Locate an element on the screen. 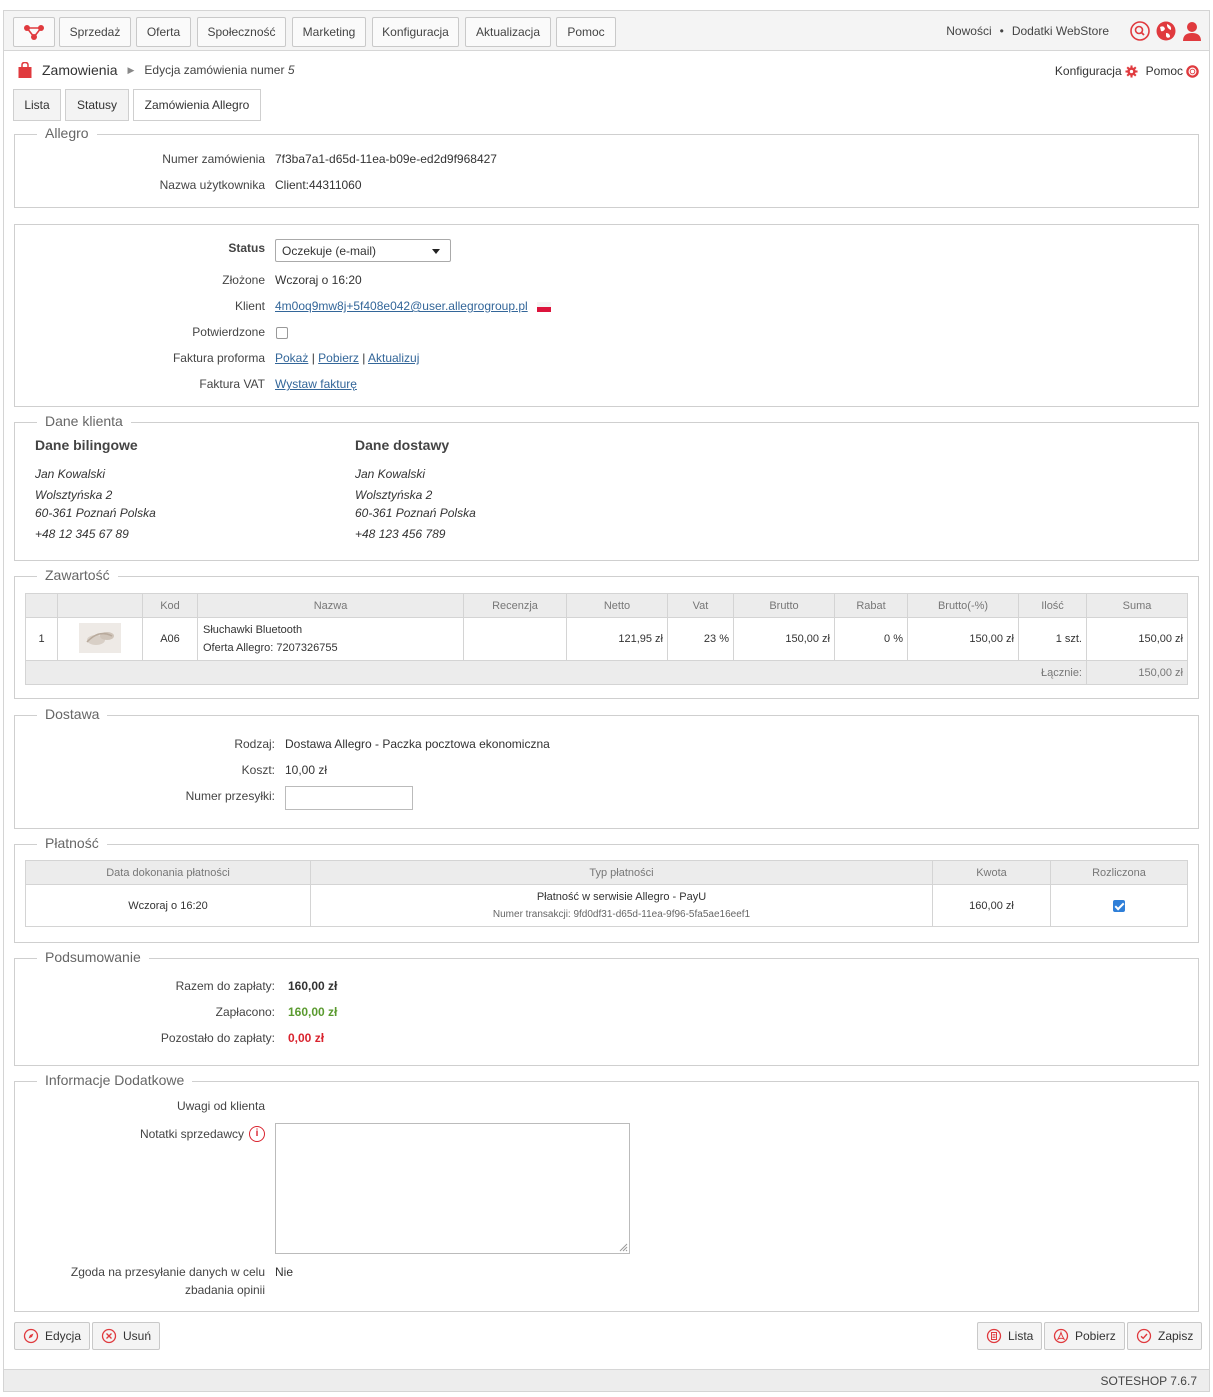 This screenshot has height=1397, width=1213. list-doc-icon is located at coordinates (994, 1336).